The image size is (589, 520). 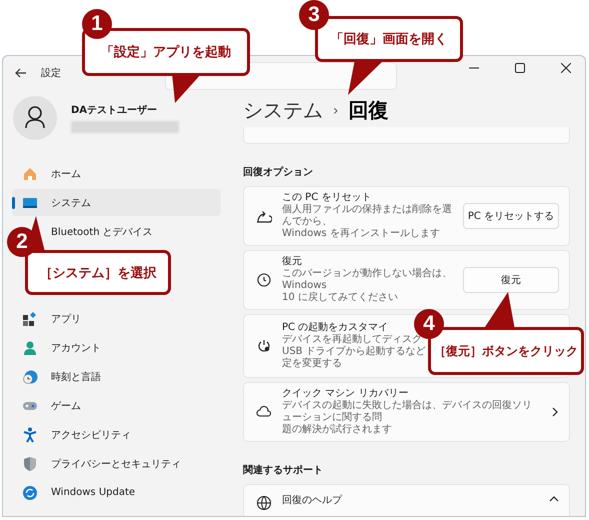 What do you see at coordinates (292, 262) in the screenshot?
I see `card-title: 復元` at bounding box center [292, 262].